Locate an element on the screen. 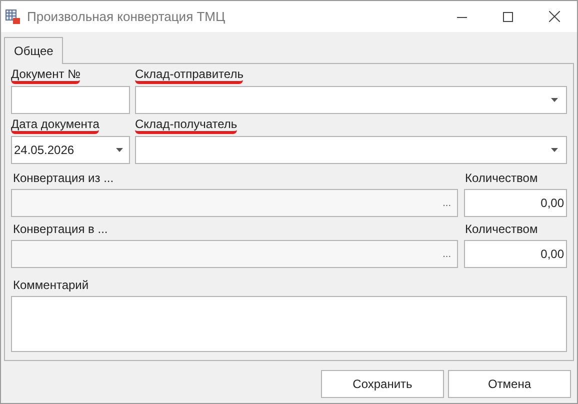  app-icon is located at coordinates (13, 16).